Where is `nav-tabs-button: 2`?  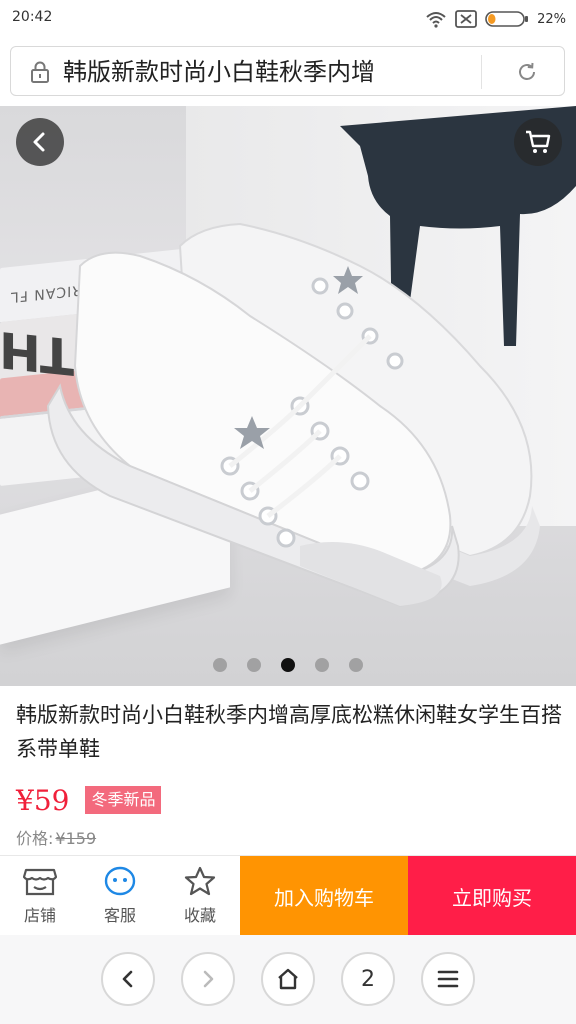
nav-tabs-button: 2 is located at coordinates (368, 979).